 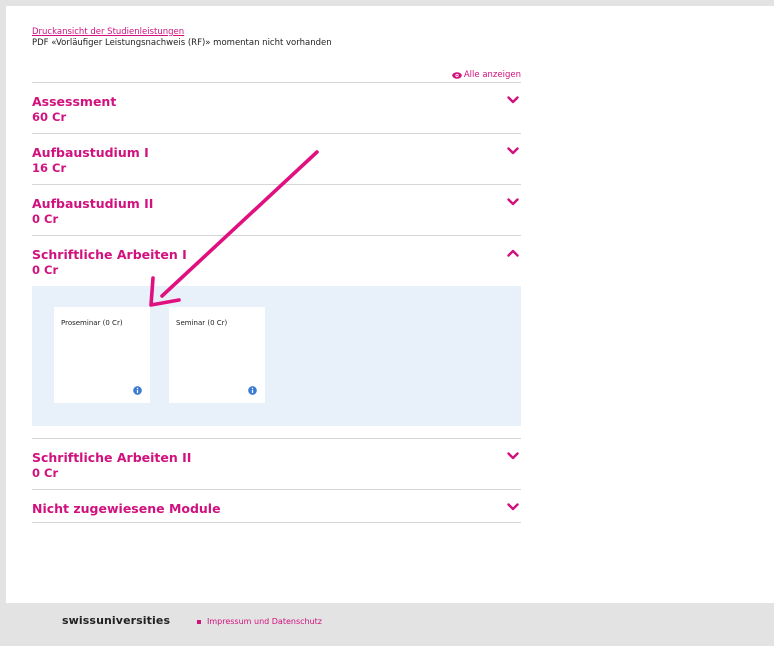 I want to click on accordion-credits: 60 Cr, so click(x=49, y=117).